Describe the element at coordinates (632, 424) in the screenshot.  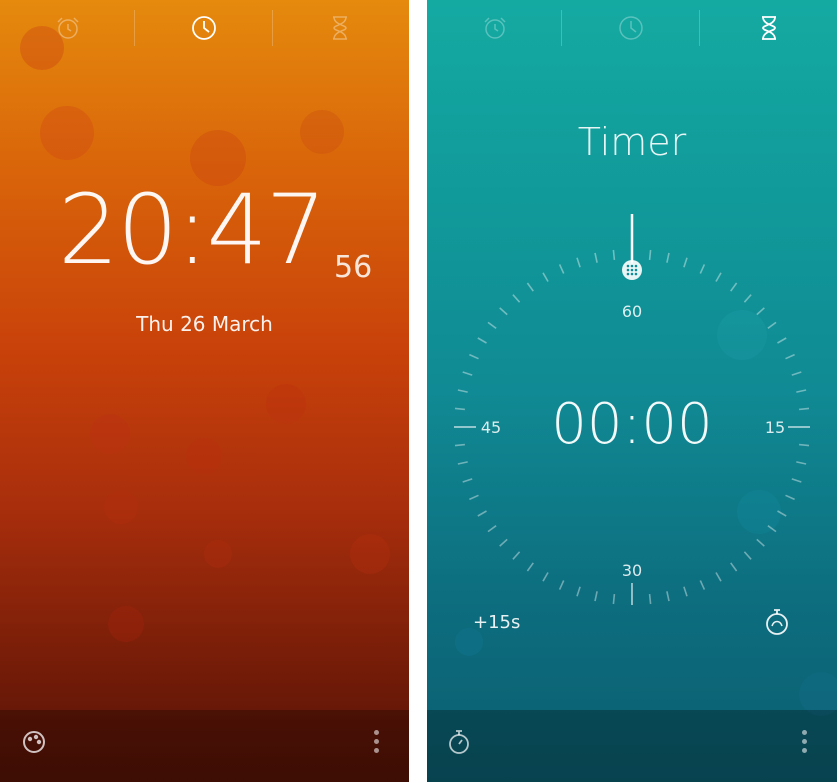
I see `timer-readout: 00:00` at that location.